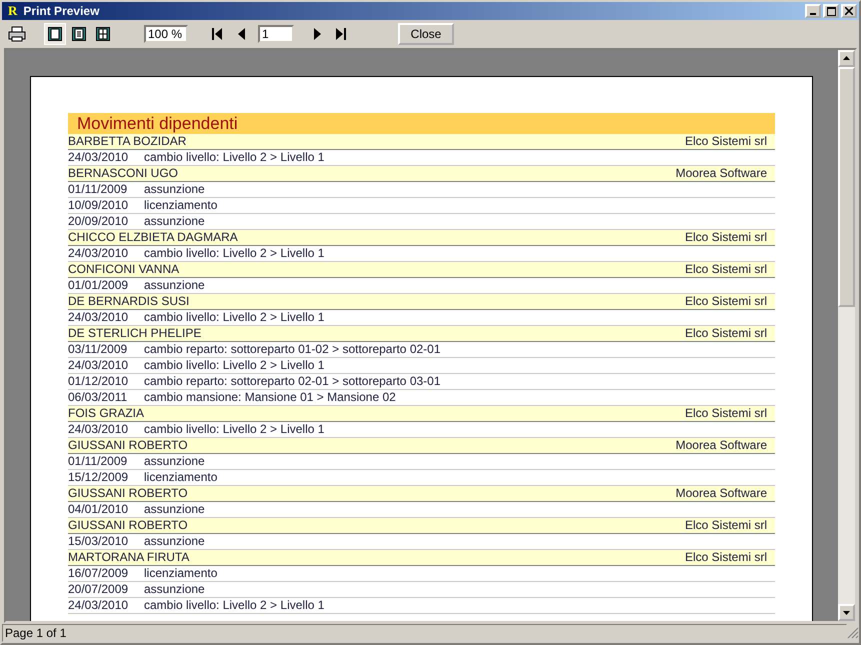 The image size is (861, 645). Describe the element at coordinates (166, 34) in the screenshot. I see `zoom-field: 100 %` at that location.